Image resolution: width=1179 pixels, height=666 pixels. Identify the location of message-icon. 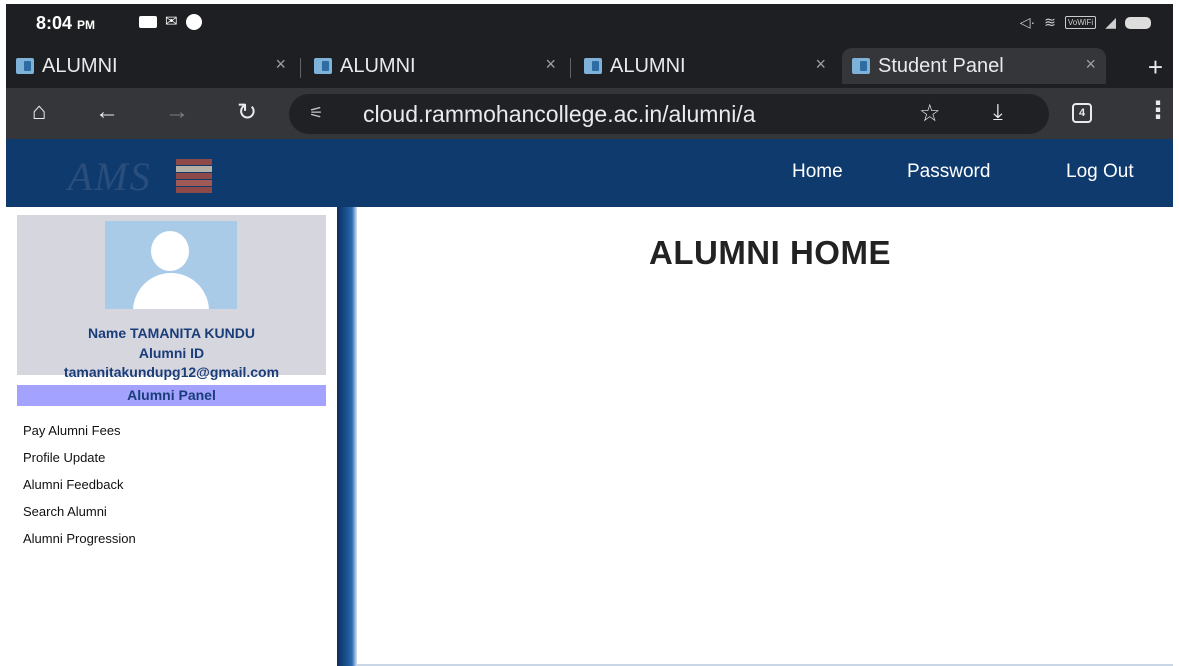
(148, 22).